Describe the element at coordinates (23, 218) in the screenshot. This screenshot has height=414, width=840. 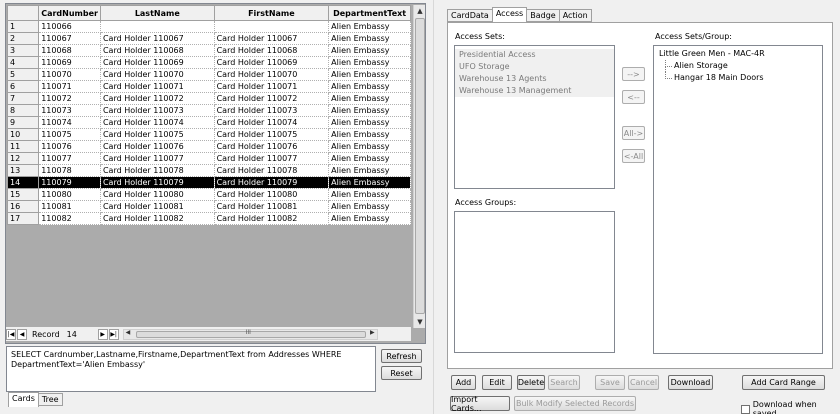
I see `row-number: 17` at that location.